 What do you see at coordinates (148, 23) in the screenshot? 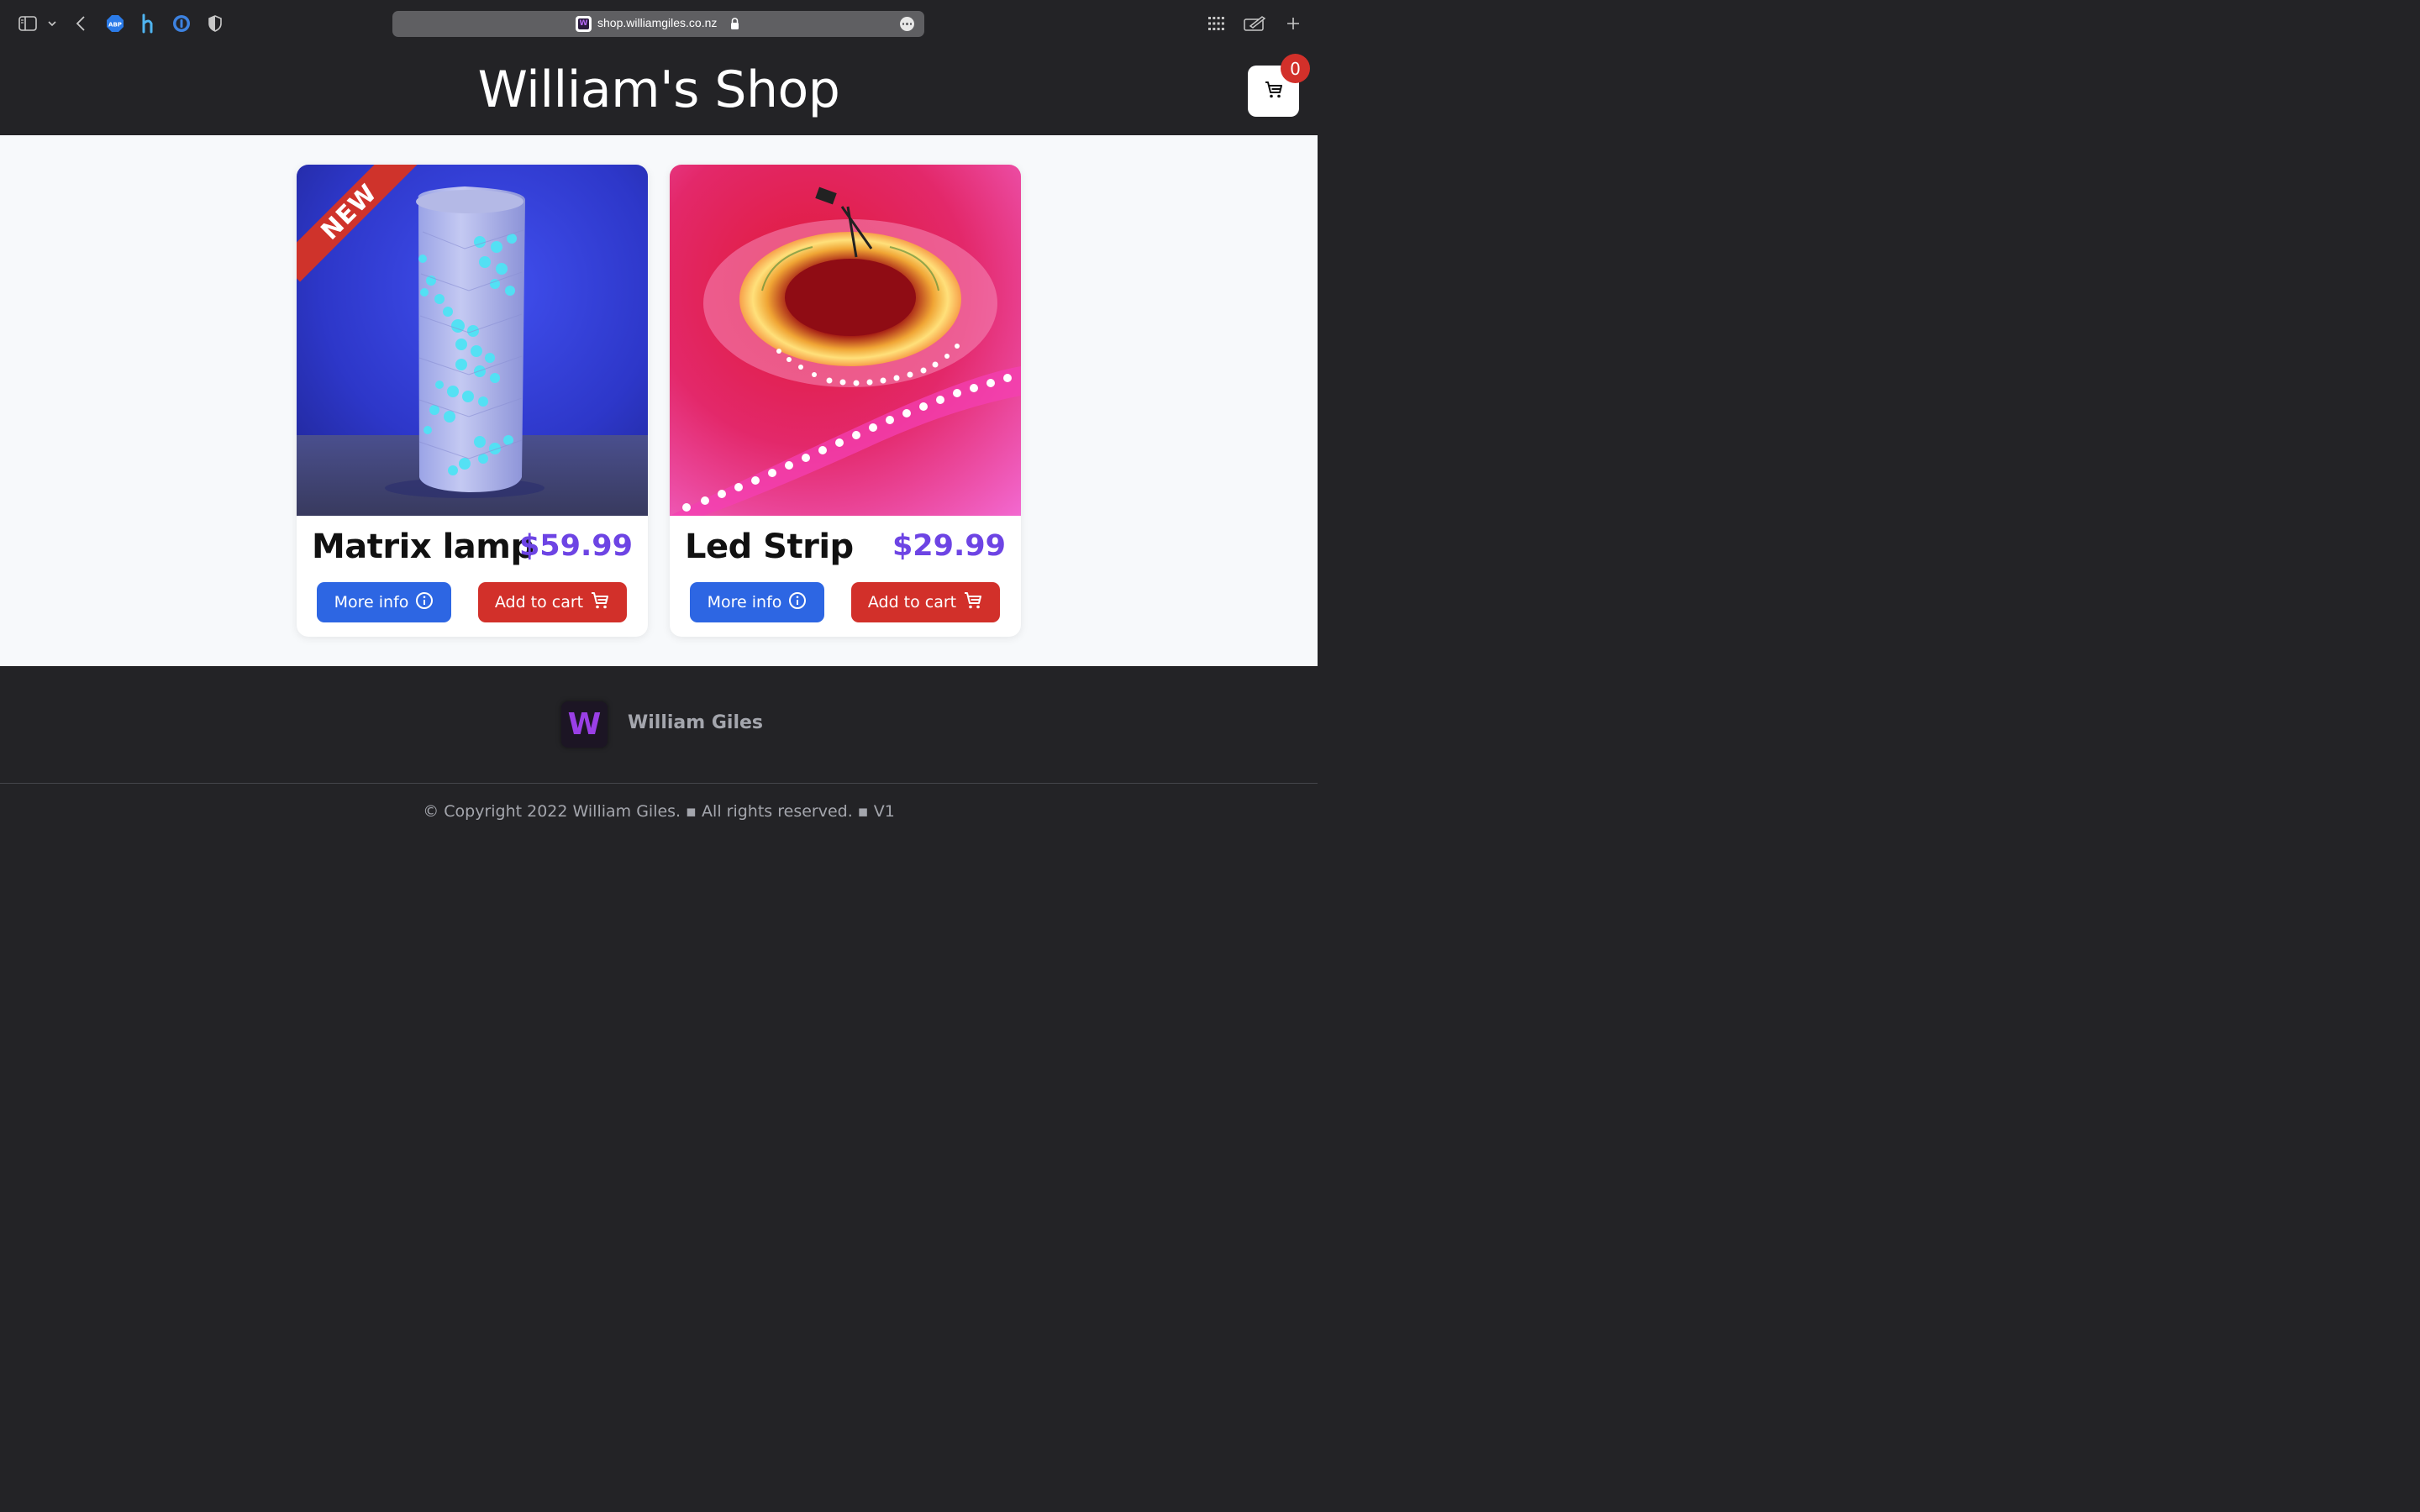
I see `honey-extension-icon` at bounding box center [148, 23].